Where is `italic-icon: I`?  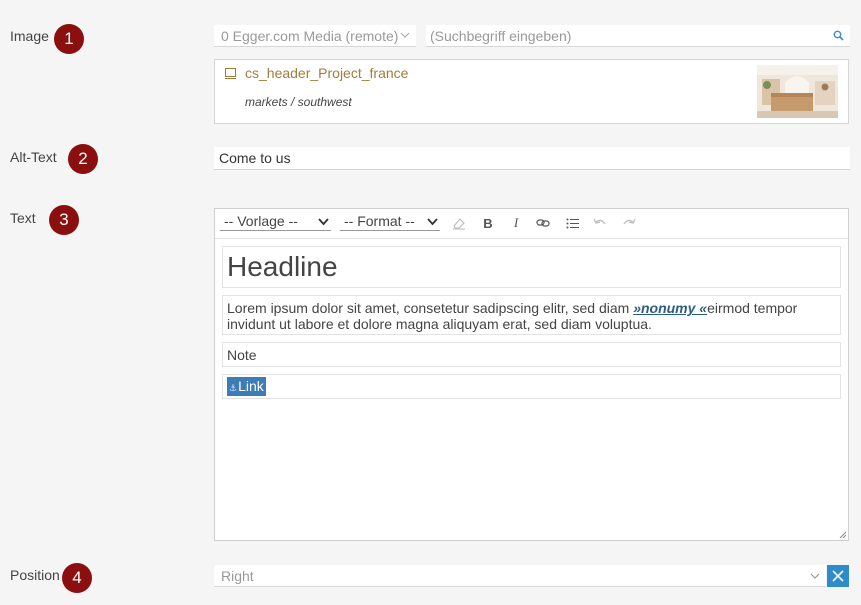 italic-icon: I is located at coordinates (516, 223).